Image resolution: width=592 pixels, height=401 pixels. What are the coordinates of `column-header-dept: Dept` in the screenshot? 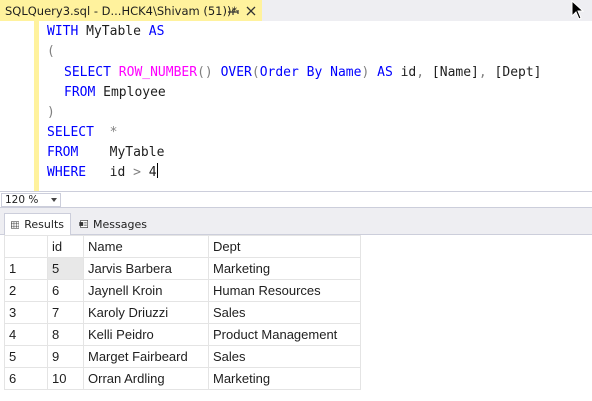 It's located at (284, 246).